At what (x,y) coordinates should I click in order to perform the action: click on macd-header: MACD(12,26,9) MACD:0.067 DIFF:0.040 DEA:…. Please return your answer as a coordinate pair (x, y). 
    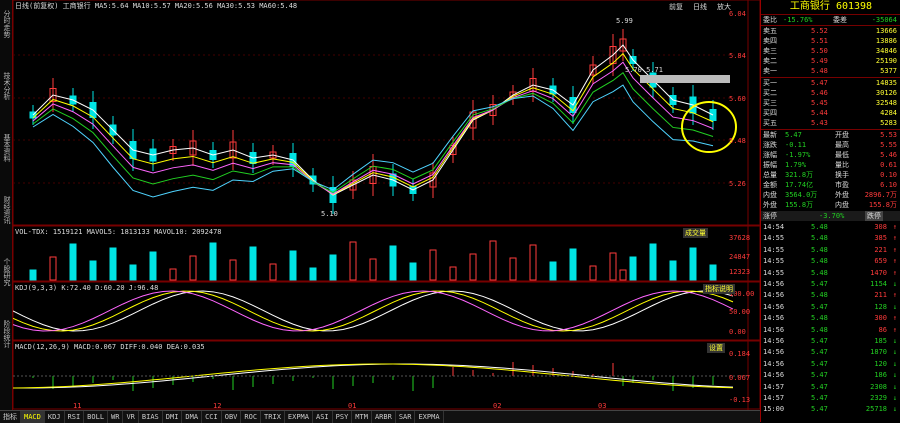
    Looking at the image, I should click on (110, 347).